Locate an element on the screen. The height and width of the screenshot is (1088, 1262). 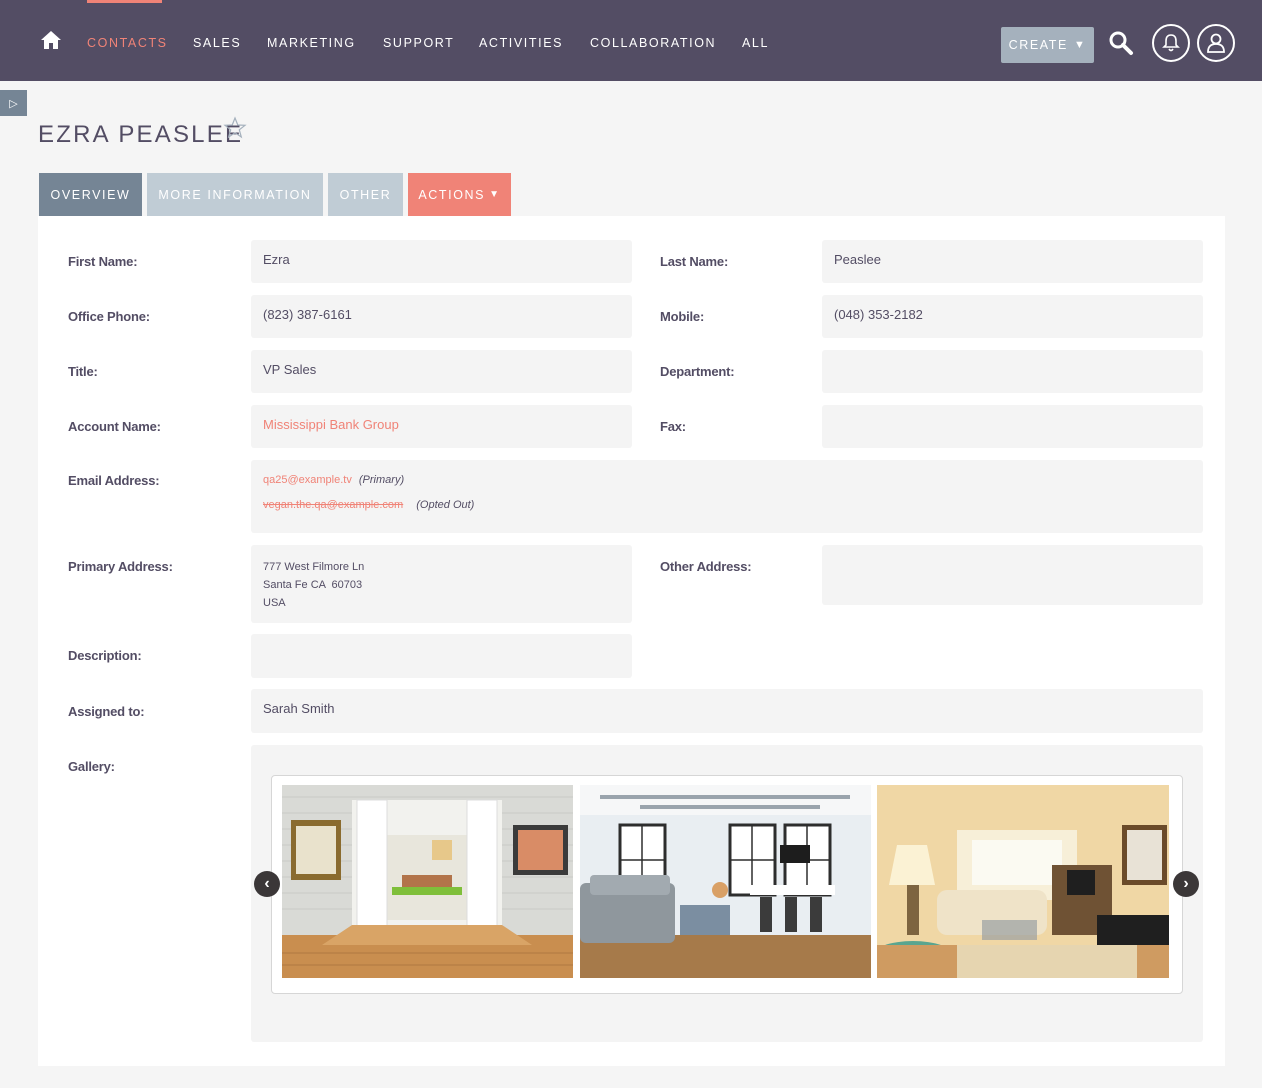
account-name-label: Account Name: is located at coordinates (114, 426).